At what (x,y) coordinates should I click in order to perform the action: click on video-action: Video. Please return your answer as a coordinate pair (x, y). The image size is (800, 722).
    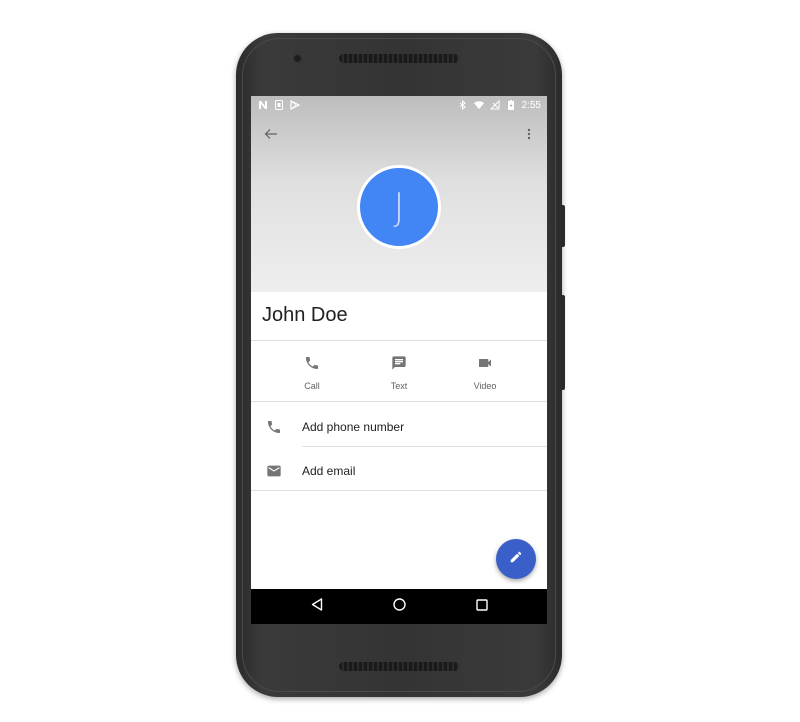
    Looking at the image, I should click on (485, 373).